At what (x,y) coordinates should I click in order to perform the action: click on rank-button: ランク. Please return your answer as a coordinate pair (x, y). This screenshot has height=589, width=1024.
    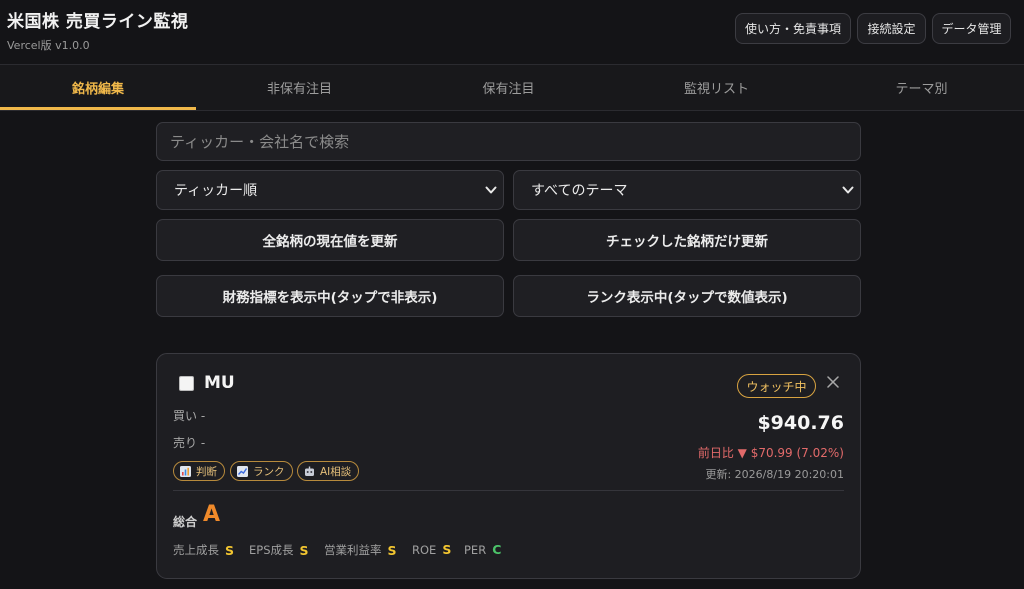
    Looking at the image, I should click on (261, 471).